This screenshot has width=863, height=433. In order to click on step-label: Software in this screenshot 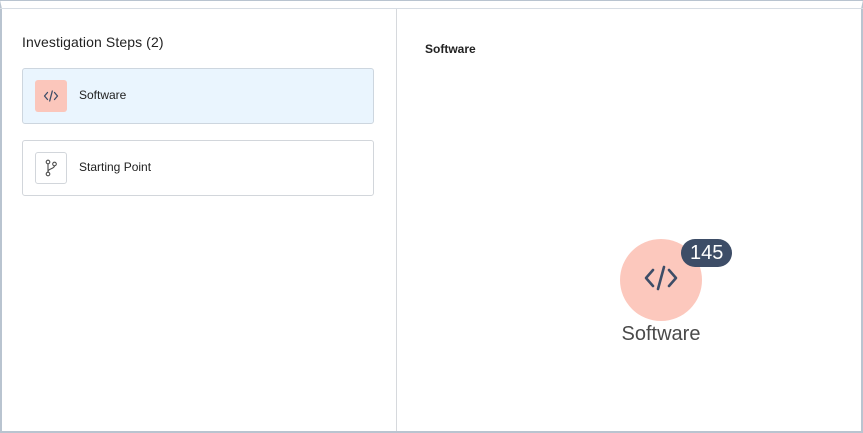, I will do `click(103, 95)`.